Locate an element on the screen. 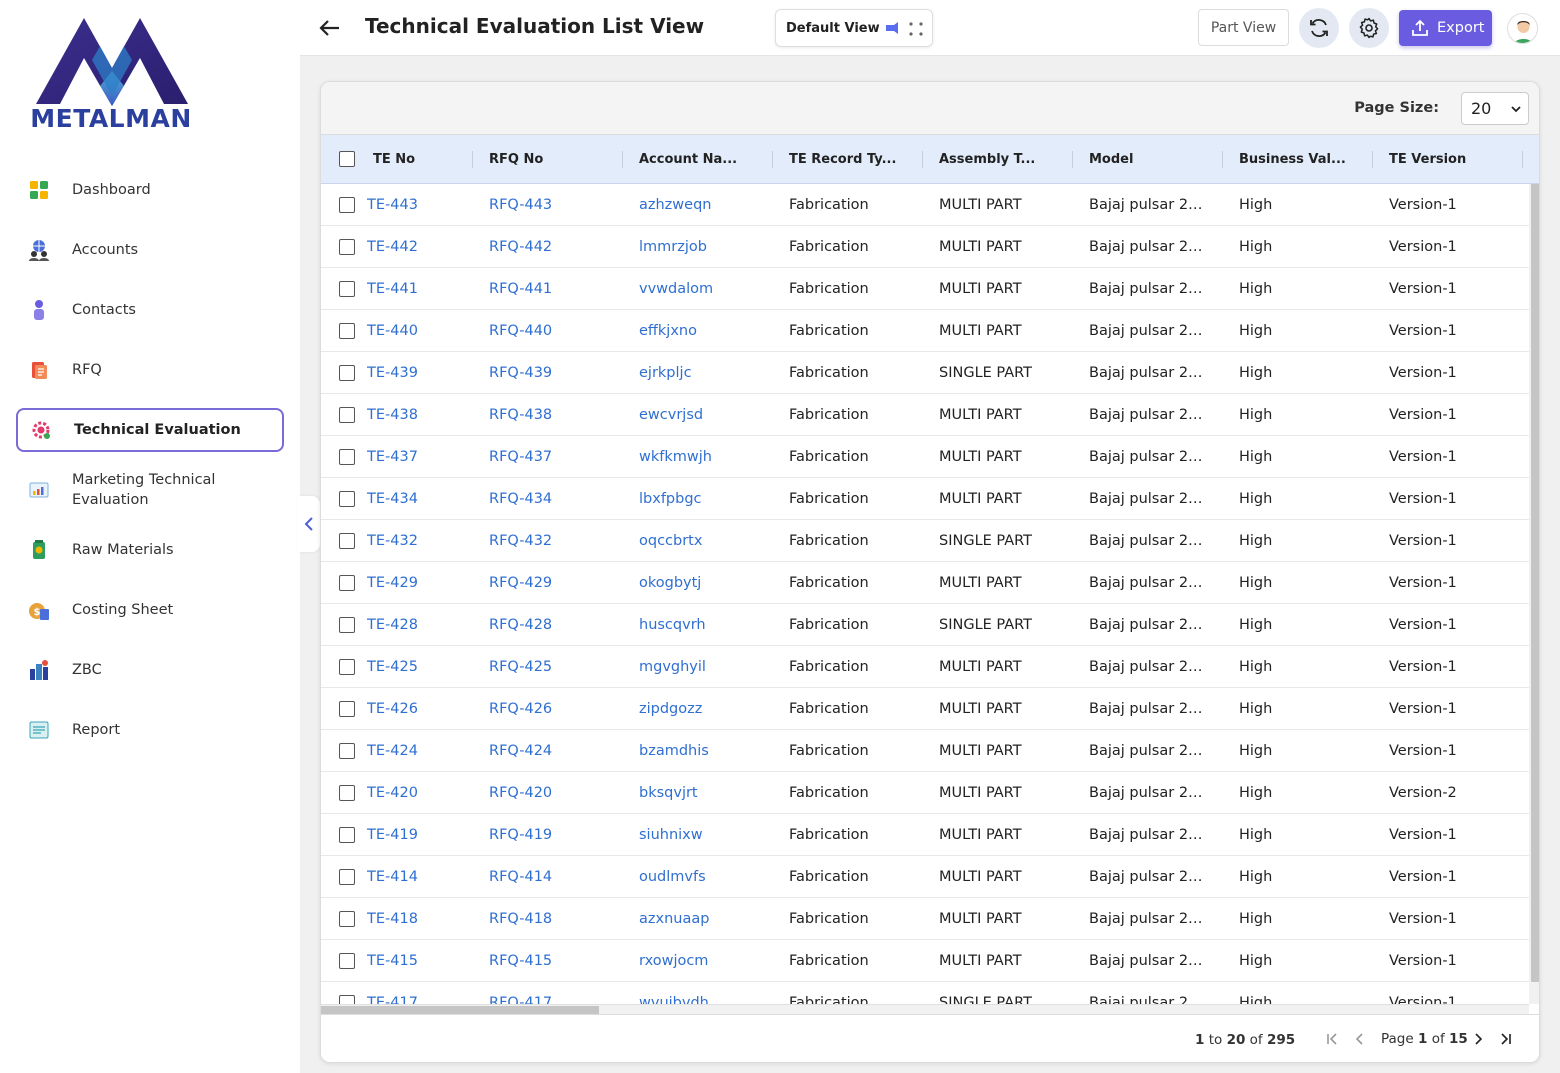  cell-te-no: TE-425 is located at coordinates (422, 667).